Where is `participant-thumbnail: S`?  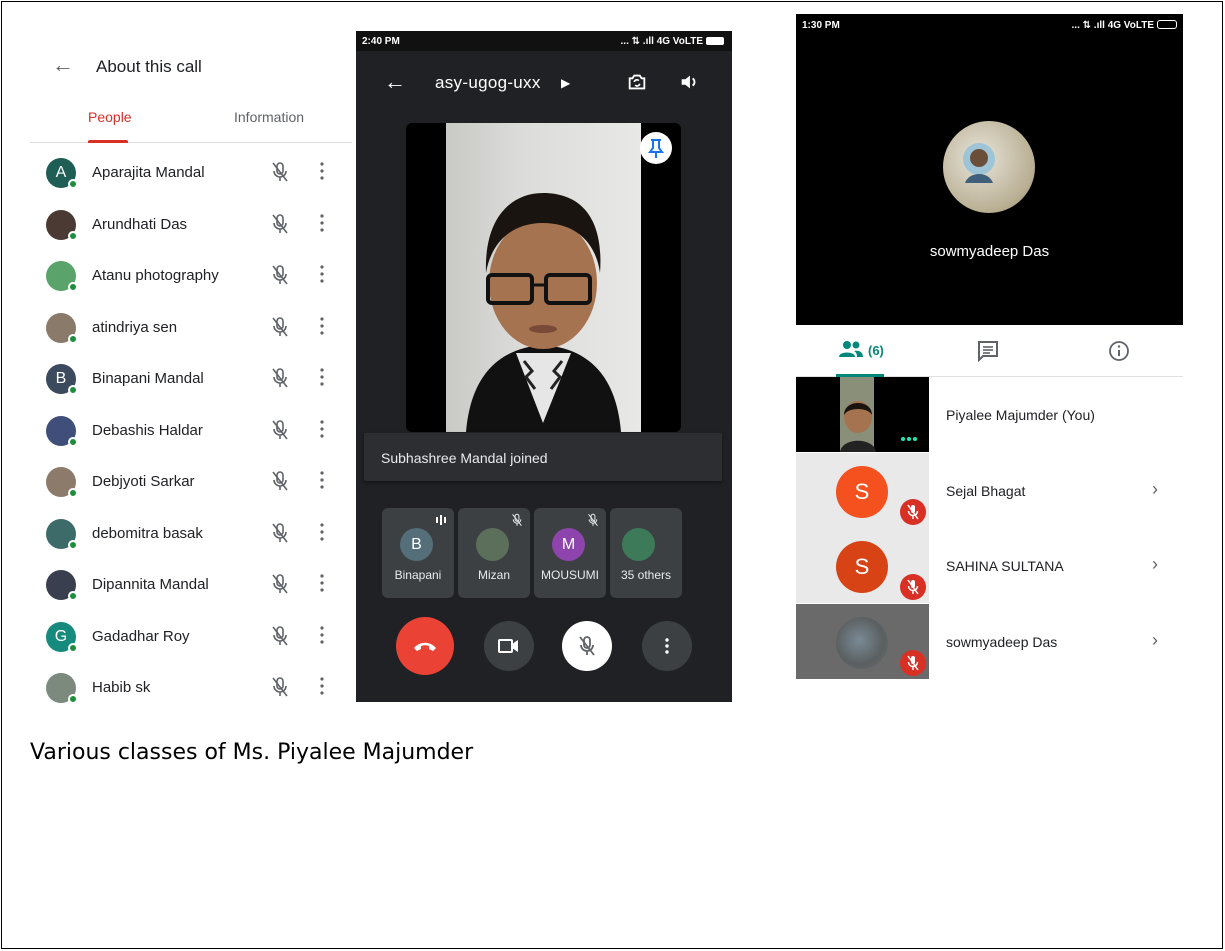
participant-thumbnail: S is located at coordinates (862, 565).